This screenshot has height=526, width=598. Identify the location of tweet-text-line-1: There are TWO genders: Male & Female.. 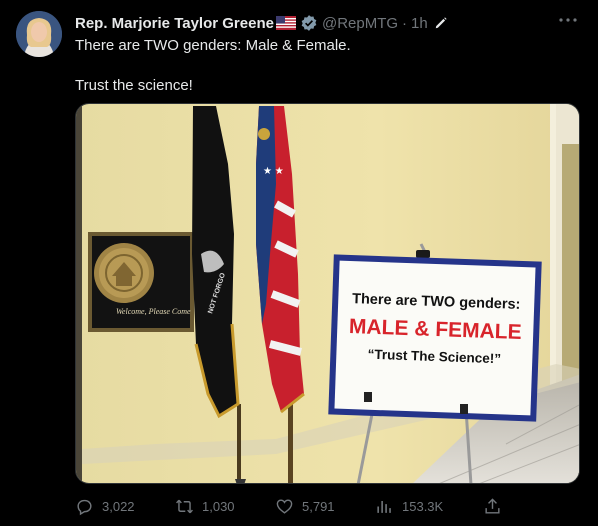
(213, 45).